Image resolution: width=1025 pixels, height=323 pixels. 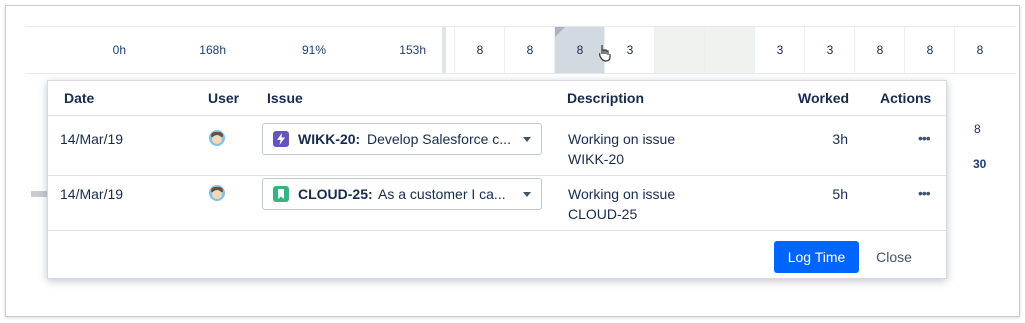 I want to click on hand-pointer-icon, so click(x=605, y=55).